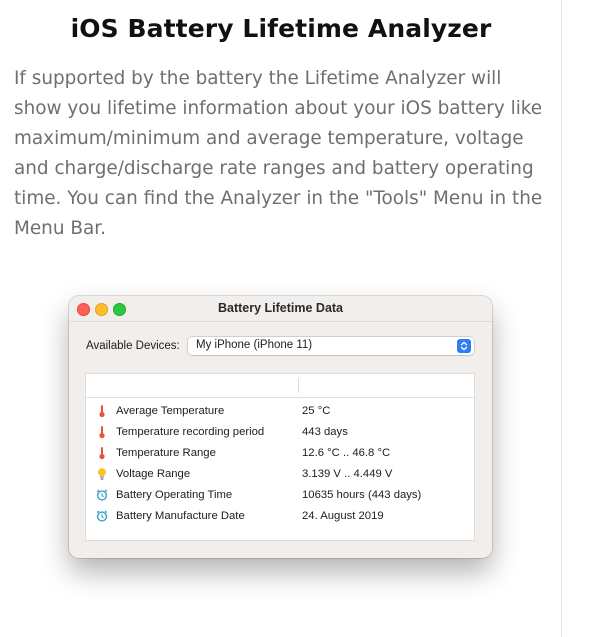 Image resolution: width=595 pixels, height=637 pixels. Describe the element at coordinates (180, 516) in the screenshot. I see `row-label: Battery Manufacture Date` at that location.